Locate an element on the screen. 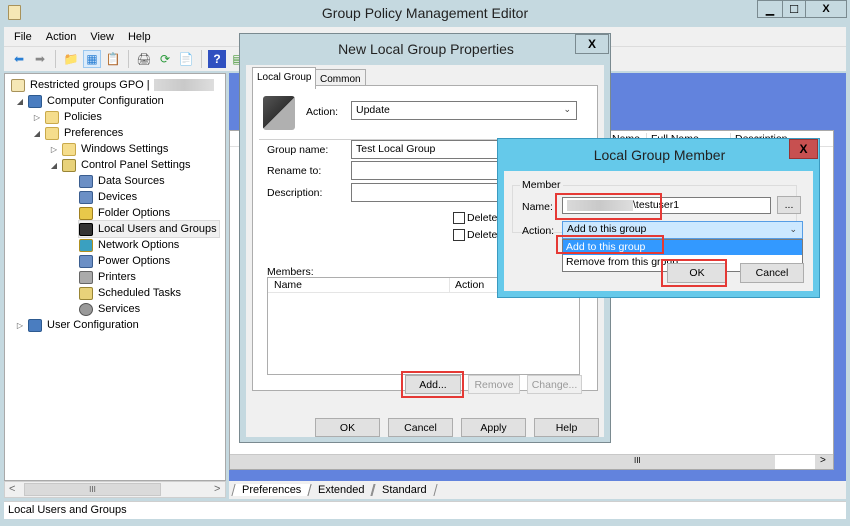 Image resolution: width=850 pixels, height=526 pixels. tree-node-devices: Devices is located at coordinates (108, 197).